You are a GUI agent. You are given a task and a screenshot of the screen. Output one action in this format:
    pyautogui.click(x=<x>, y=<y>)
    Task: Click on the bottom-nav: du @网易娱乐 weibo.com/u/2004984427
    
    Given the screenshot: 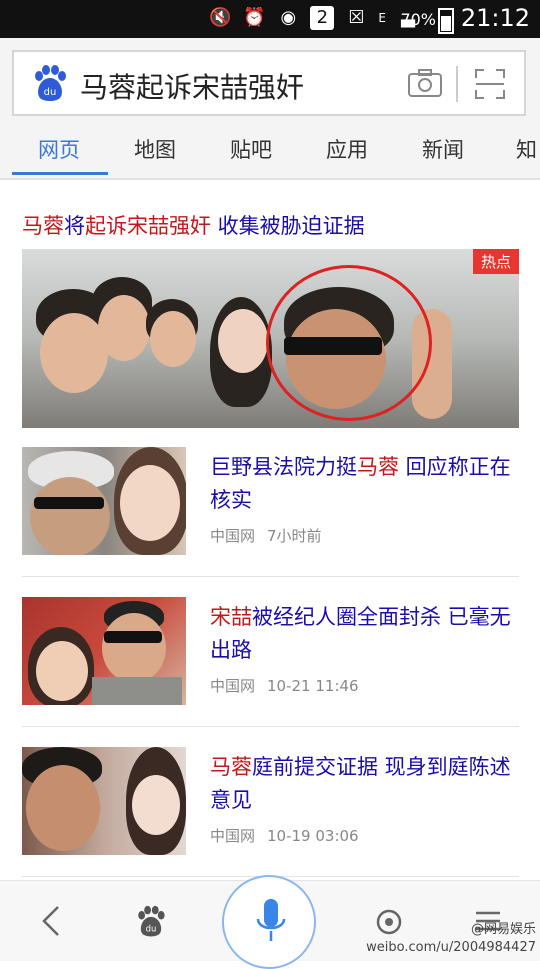 What is the action you would take?
    pyautogui.click(x=270, y=922)
    